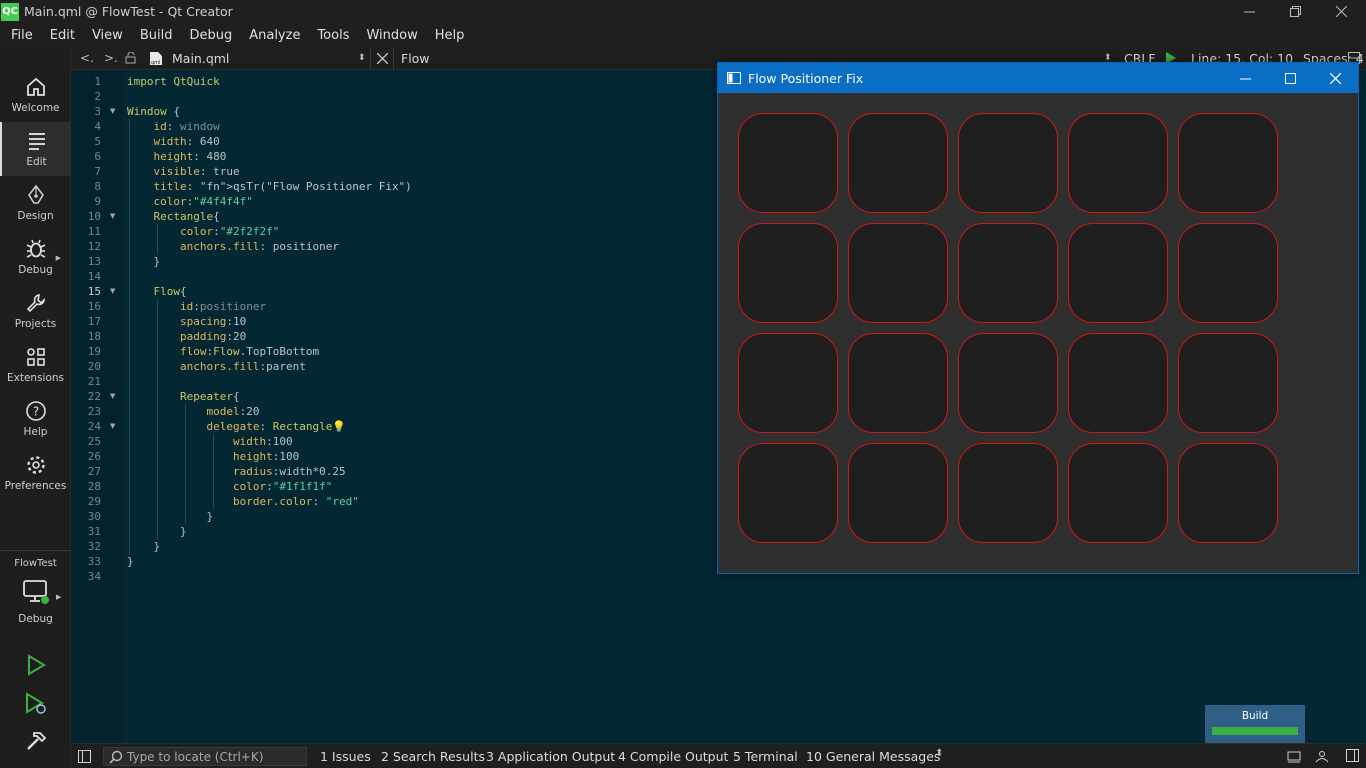  I want to click on code-line: padding:20, so click(186, 336).